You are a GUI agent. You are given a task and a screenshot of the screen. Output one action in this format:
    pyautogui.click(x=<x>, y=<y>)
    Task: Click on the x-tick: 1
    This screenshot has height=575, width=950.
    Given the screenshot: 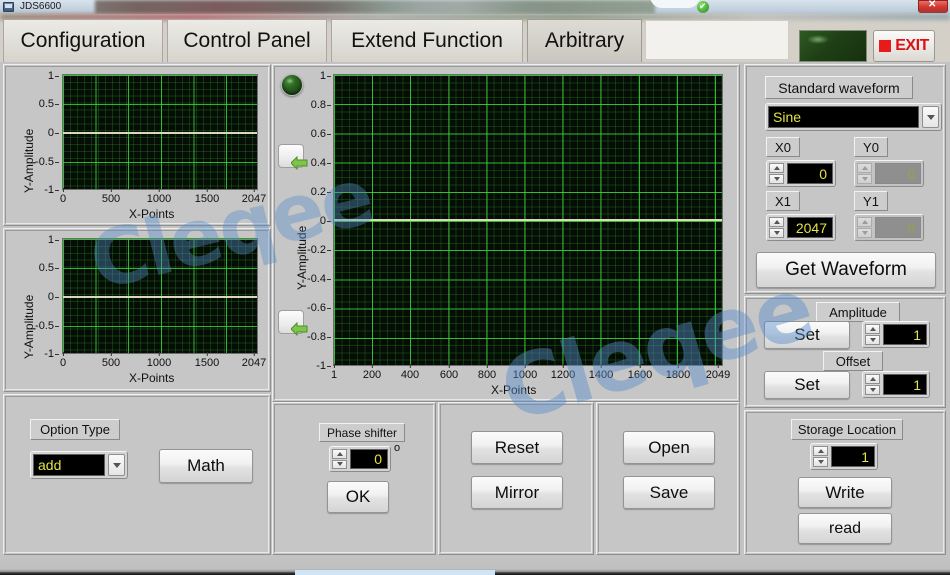 What is the action you would take?
    pyautogui.click(x=334, y=372)
    